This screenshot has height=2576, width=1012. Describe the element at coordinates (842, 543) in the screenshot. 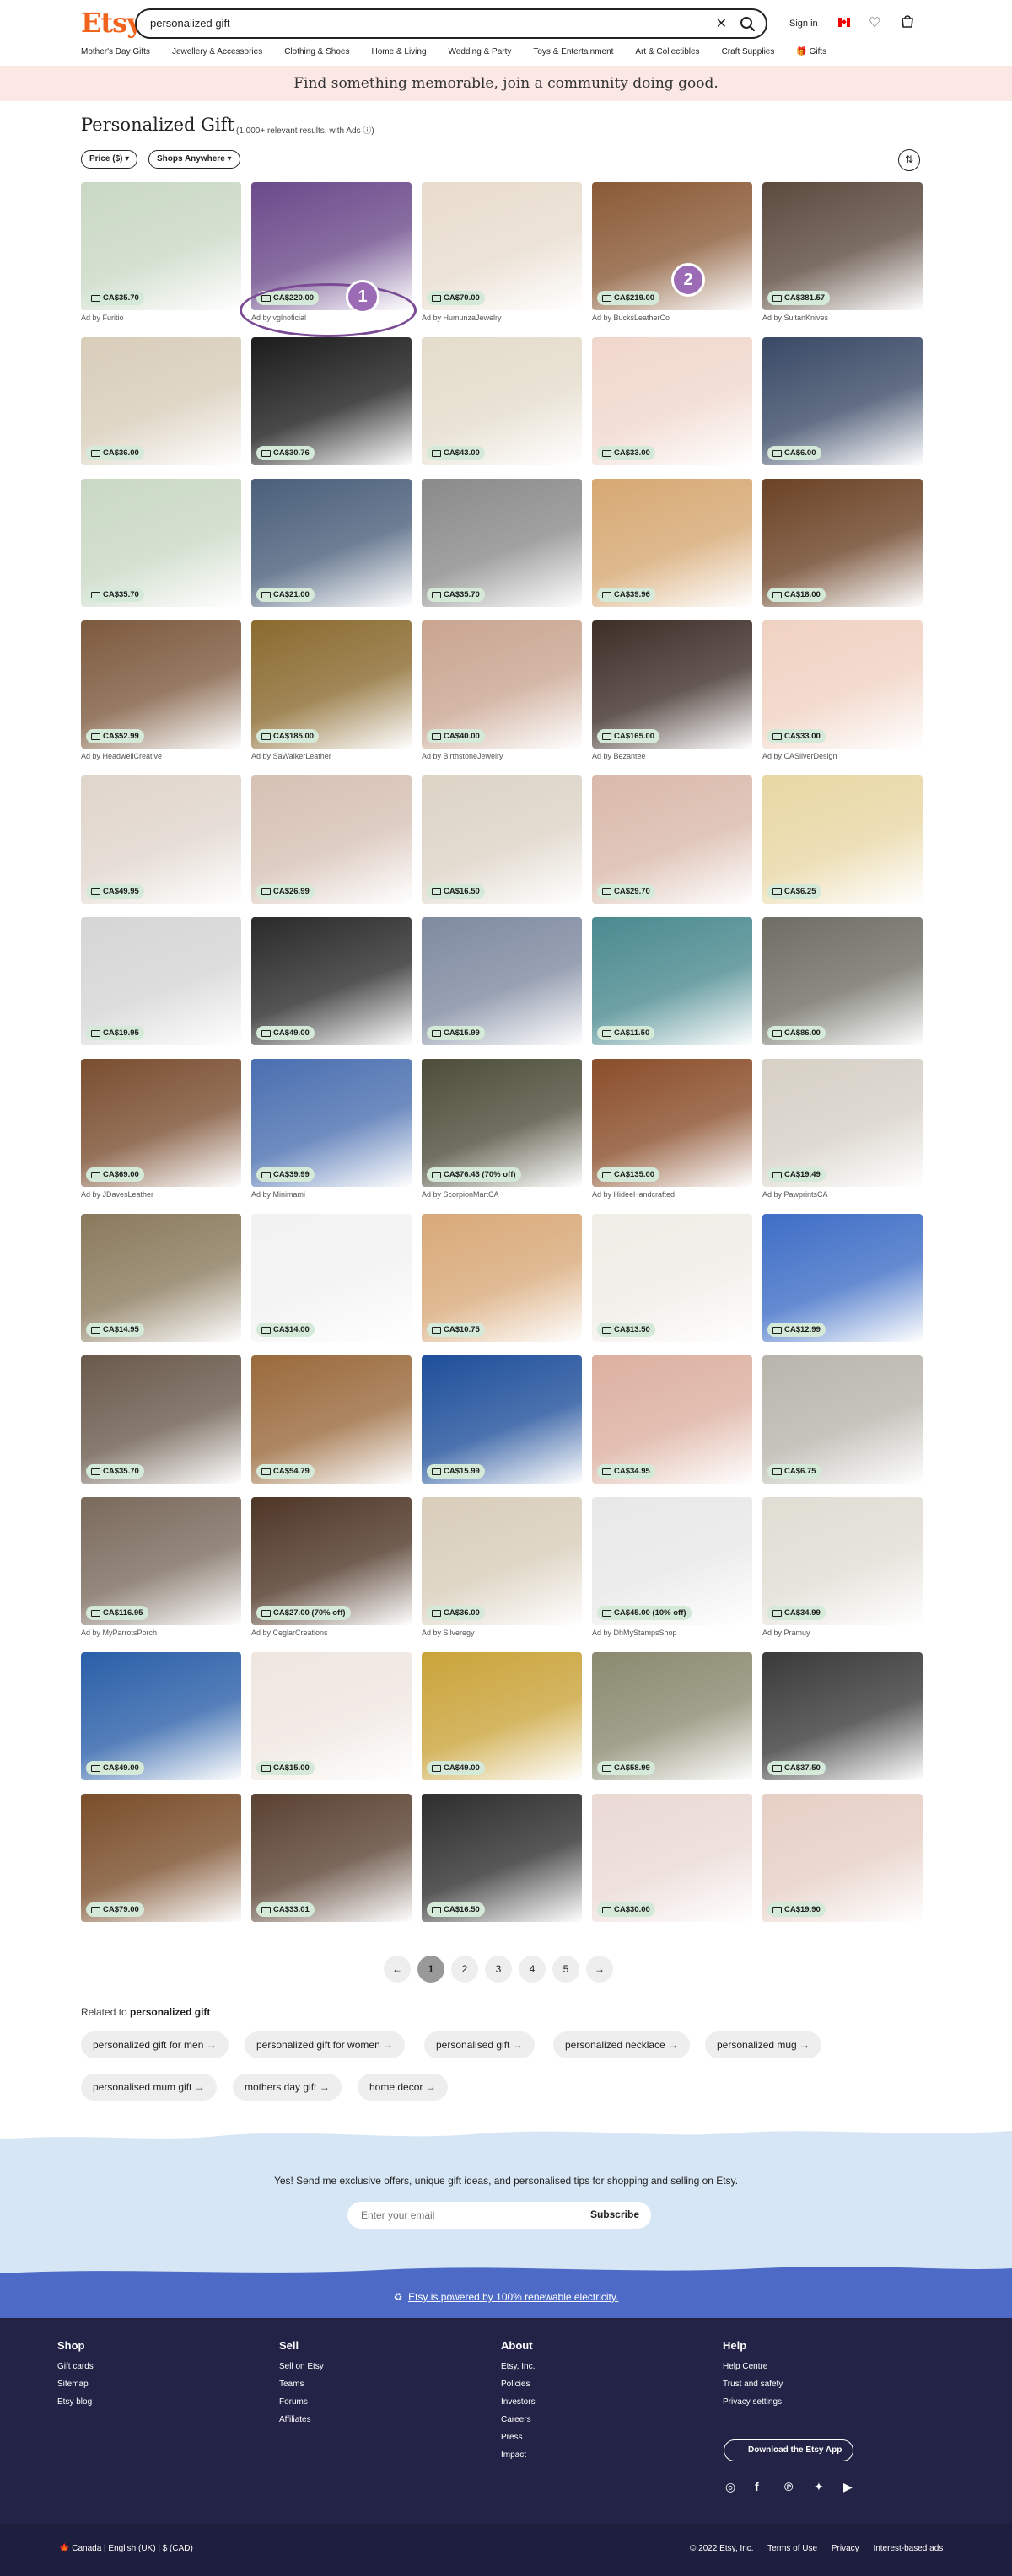

I see `listing-image: CA$18.00` at that location.